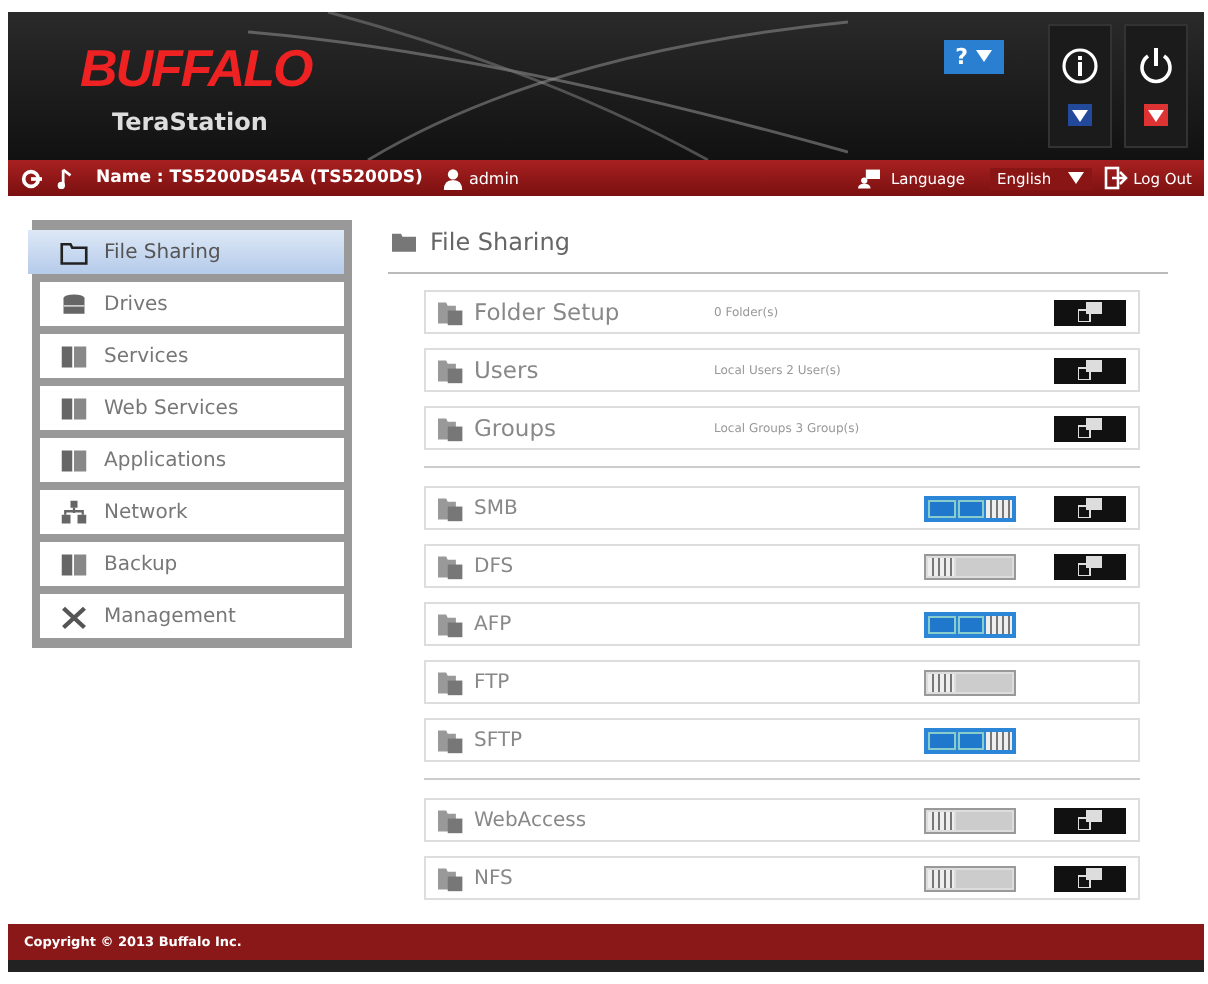 The height and width of the screenshot is (984, 1208). I want to click on logout-icon, so click(1115, 178).